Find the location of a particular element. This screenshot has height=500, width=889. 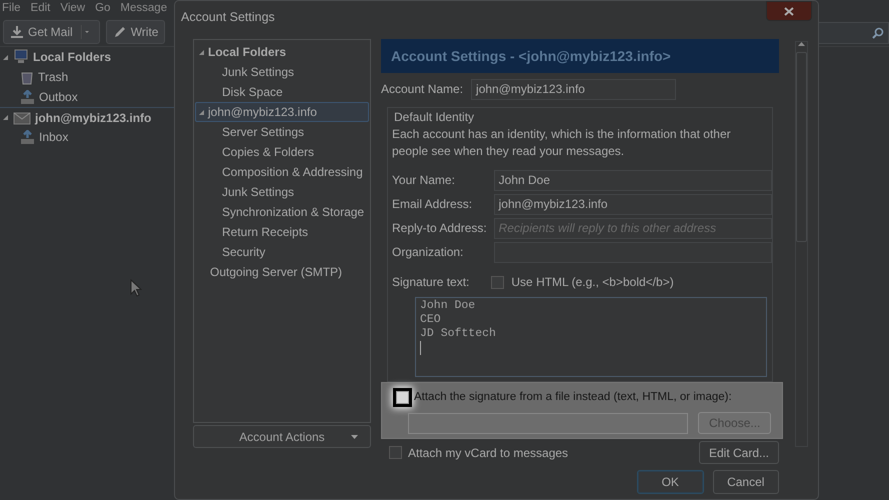

tree-item: Server Settings is located at coordinates (282, 132).